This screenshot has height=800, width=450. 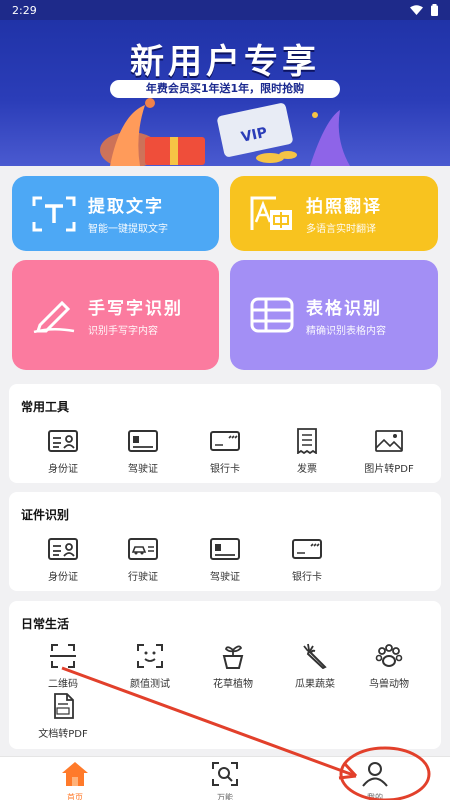 I want to click on paw-icon, so click(x=389, y=655).